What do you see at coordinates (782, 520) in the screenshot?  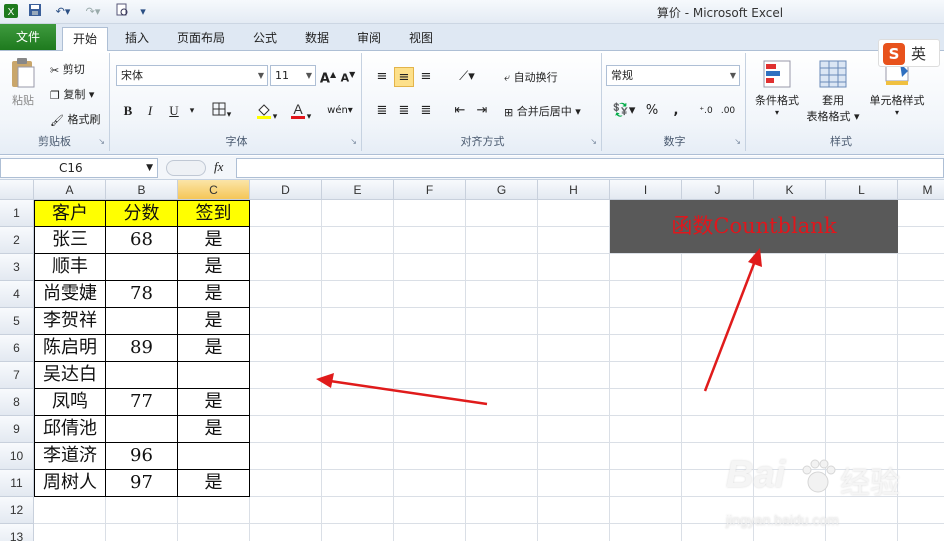 I see `baidu-url-text: jingyan.baidu.com` at bounding box center [782, 520].